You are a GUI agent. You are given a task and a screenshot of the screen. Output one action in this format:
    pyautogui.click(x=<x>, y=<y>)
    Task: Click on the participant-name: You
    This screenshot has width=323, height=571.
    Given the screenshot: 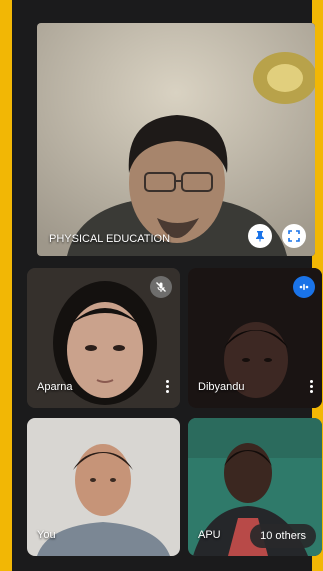 What is the action you would take?
    pyautogui.click(x=46, y=535)
    